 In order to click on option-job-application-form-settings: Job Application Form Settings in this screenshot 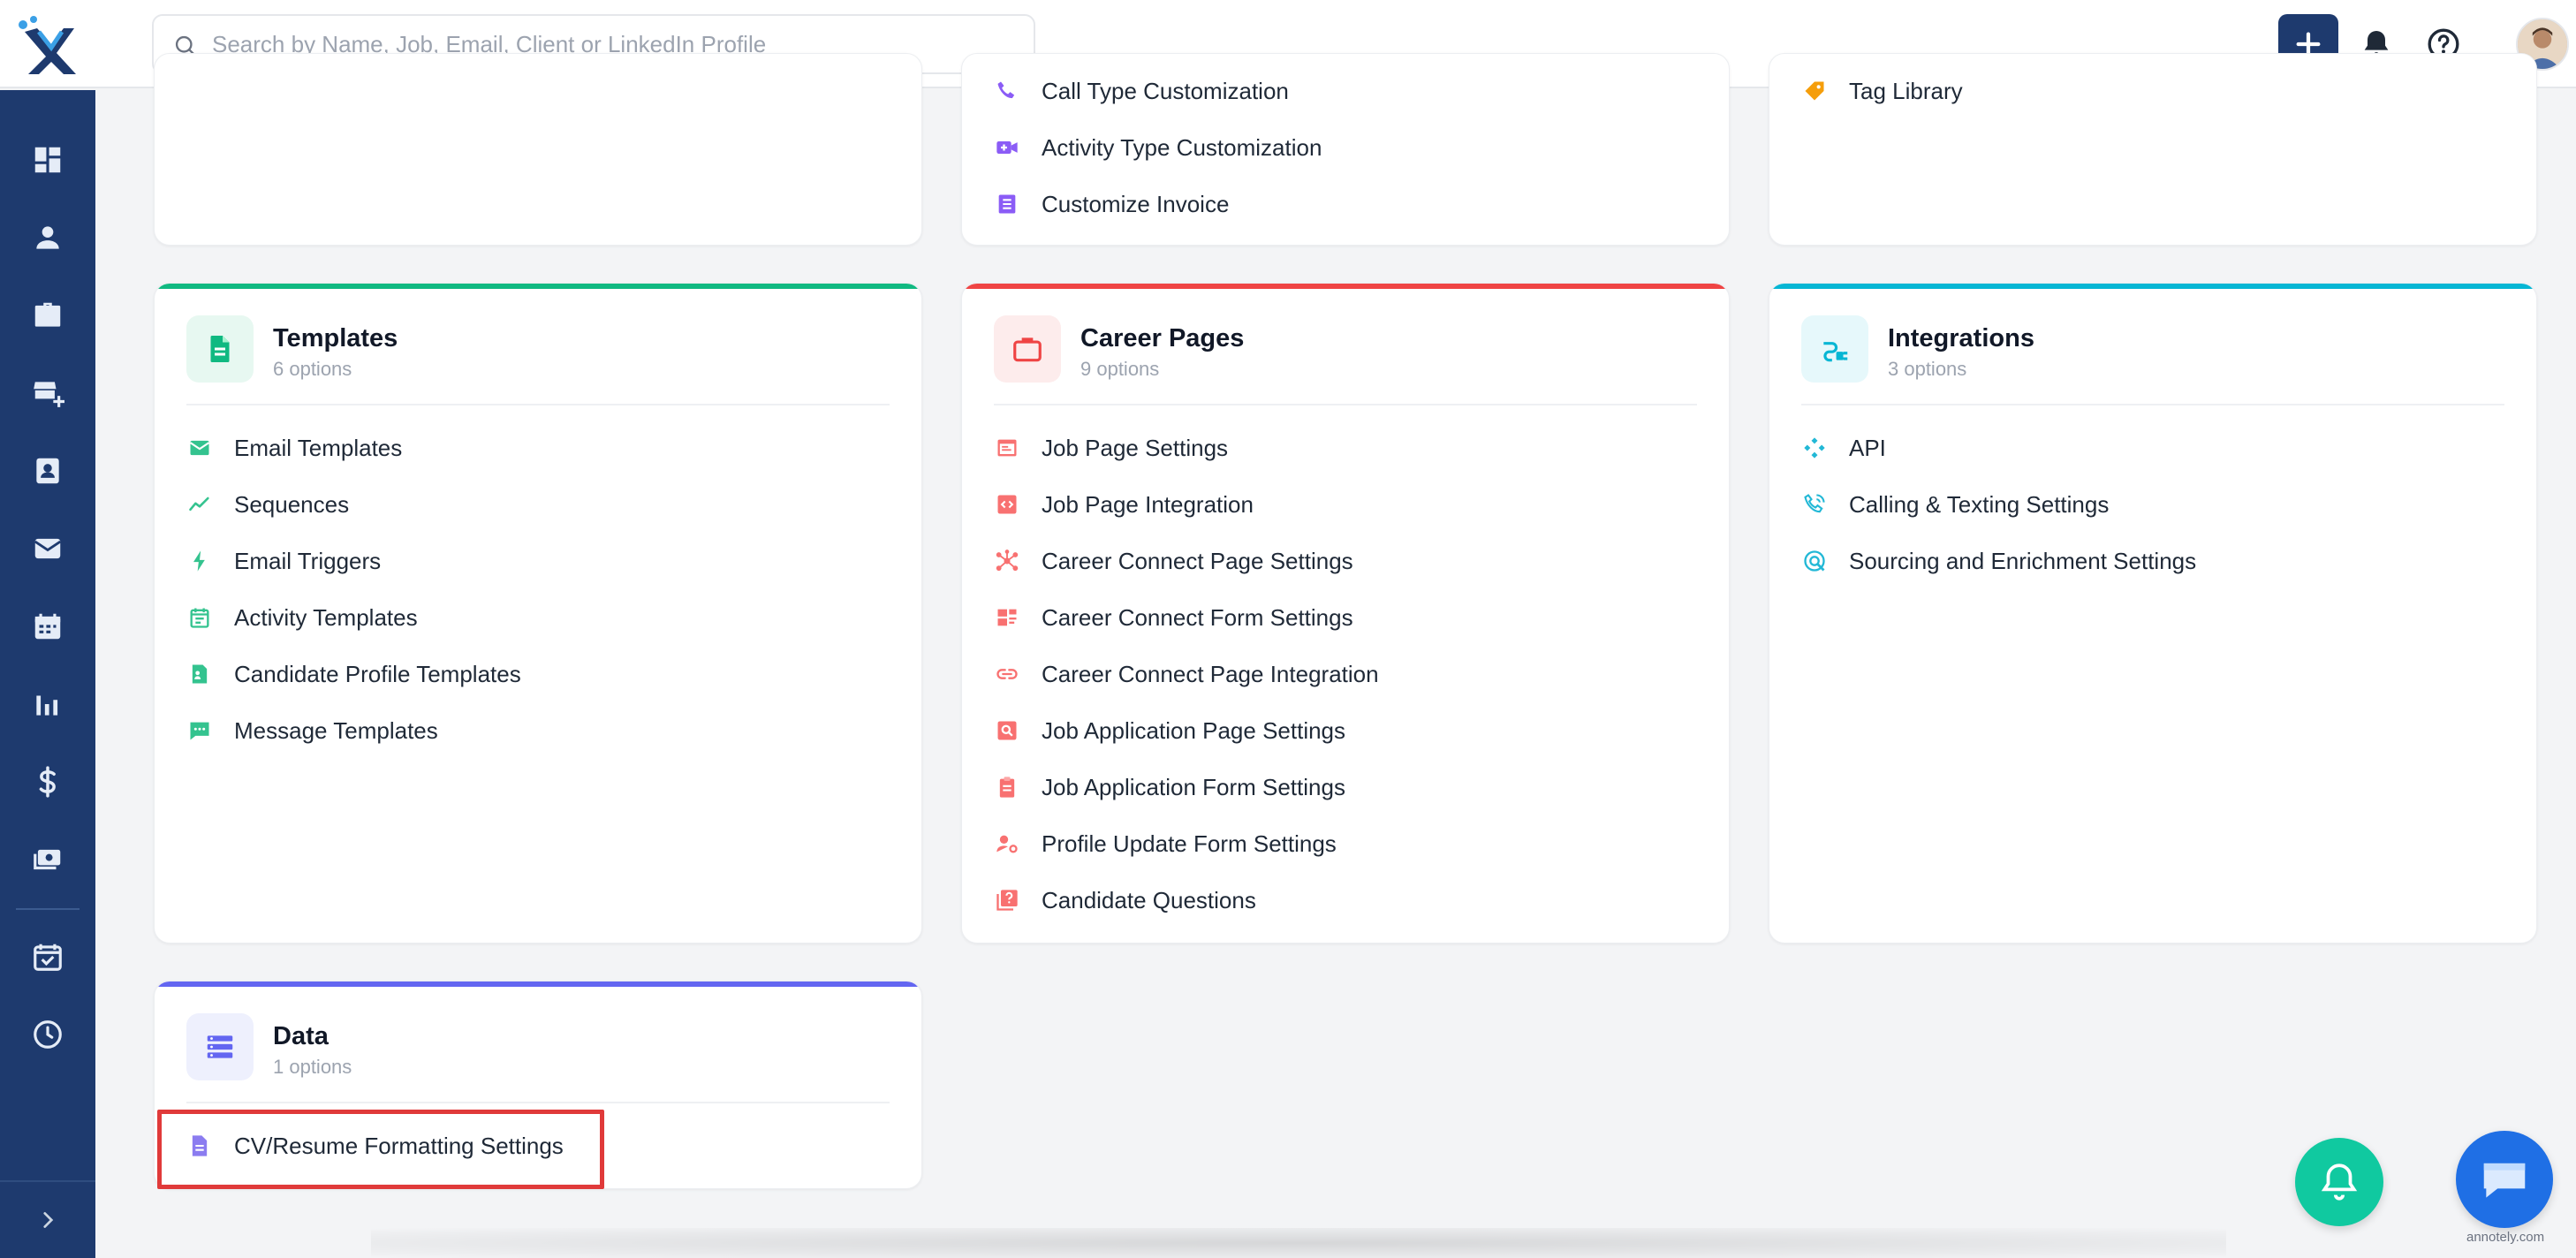, I will do `click(1170, 787)`.